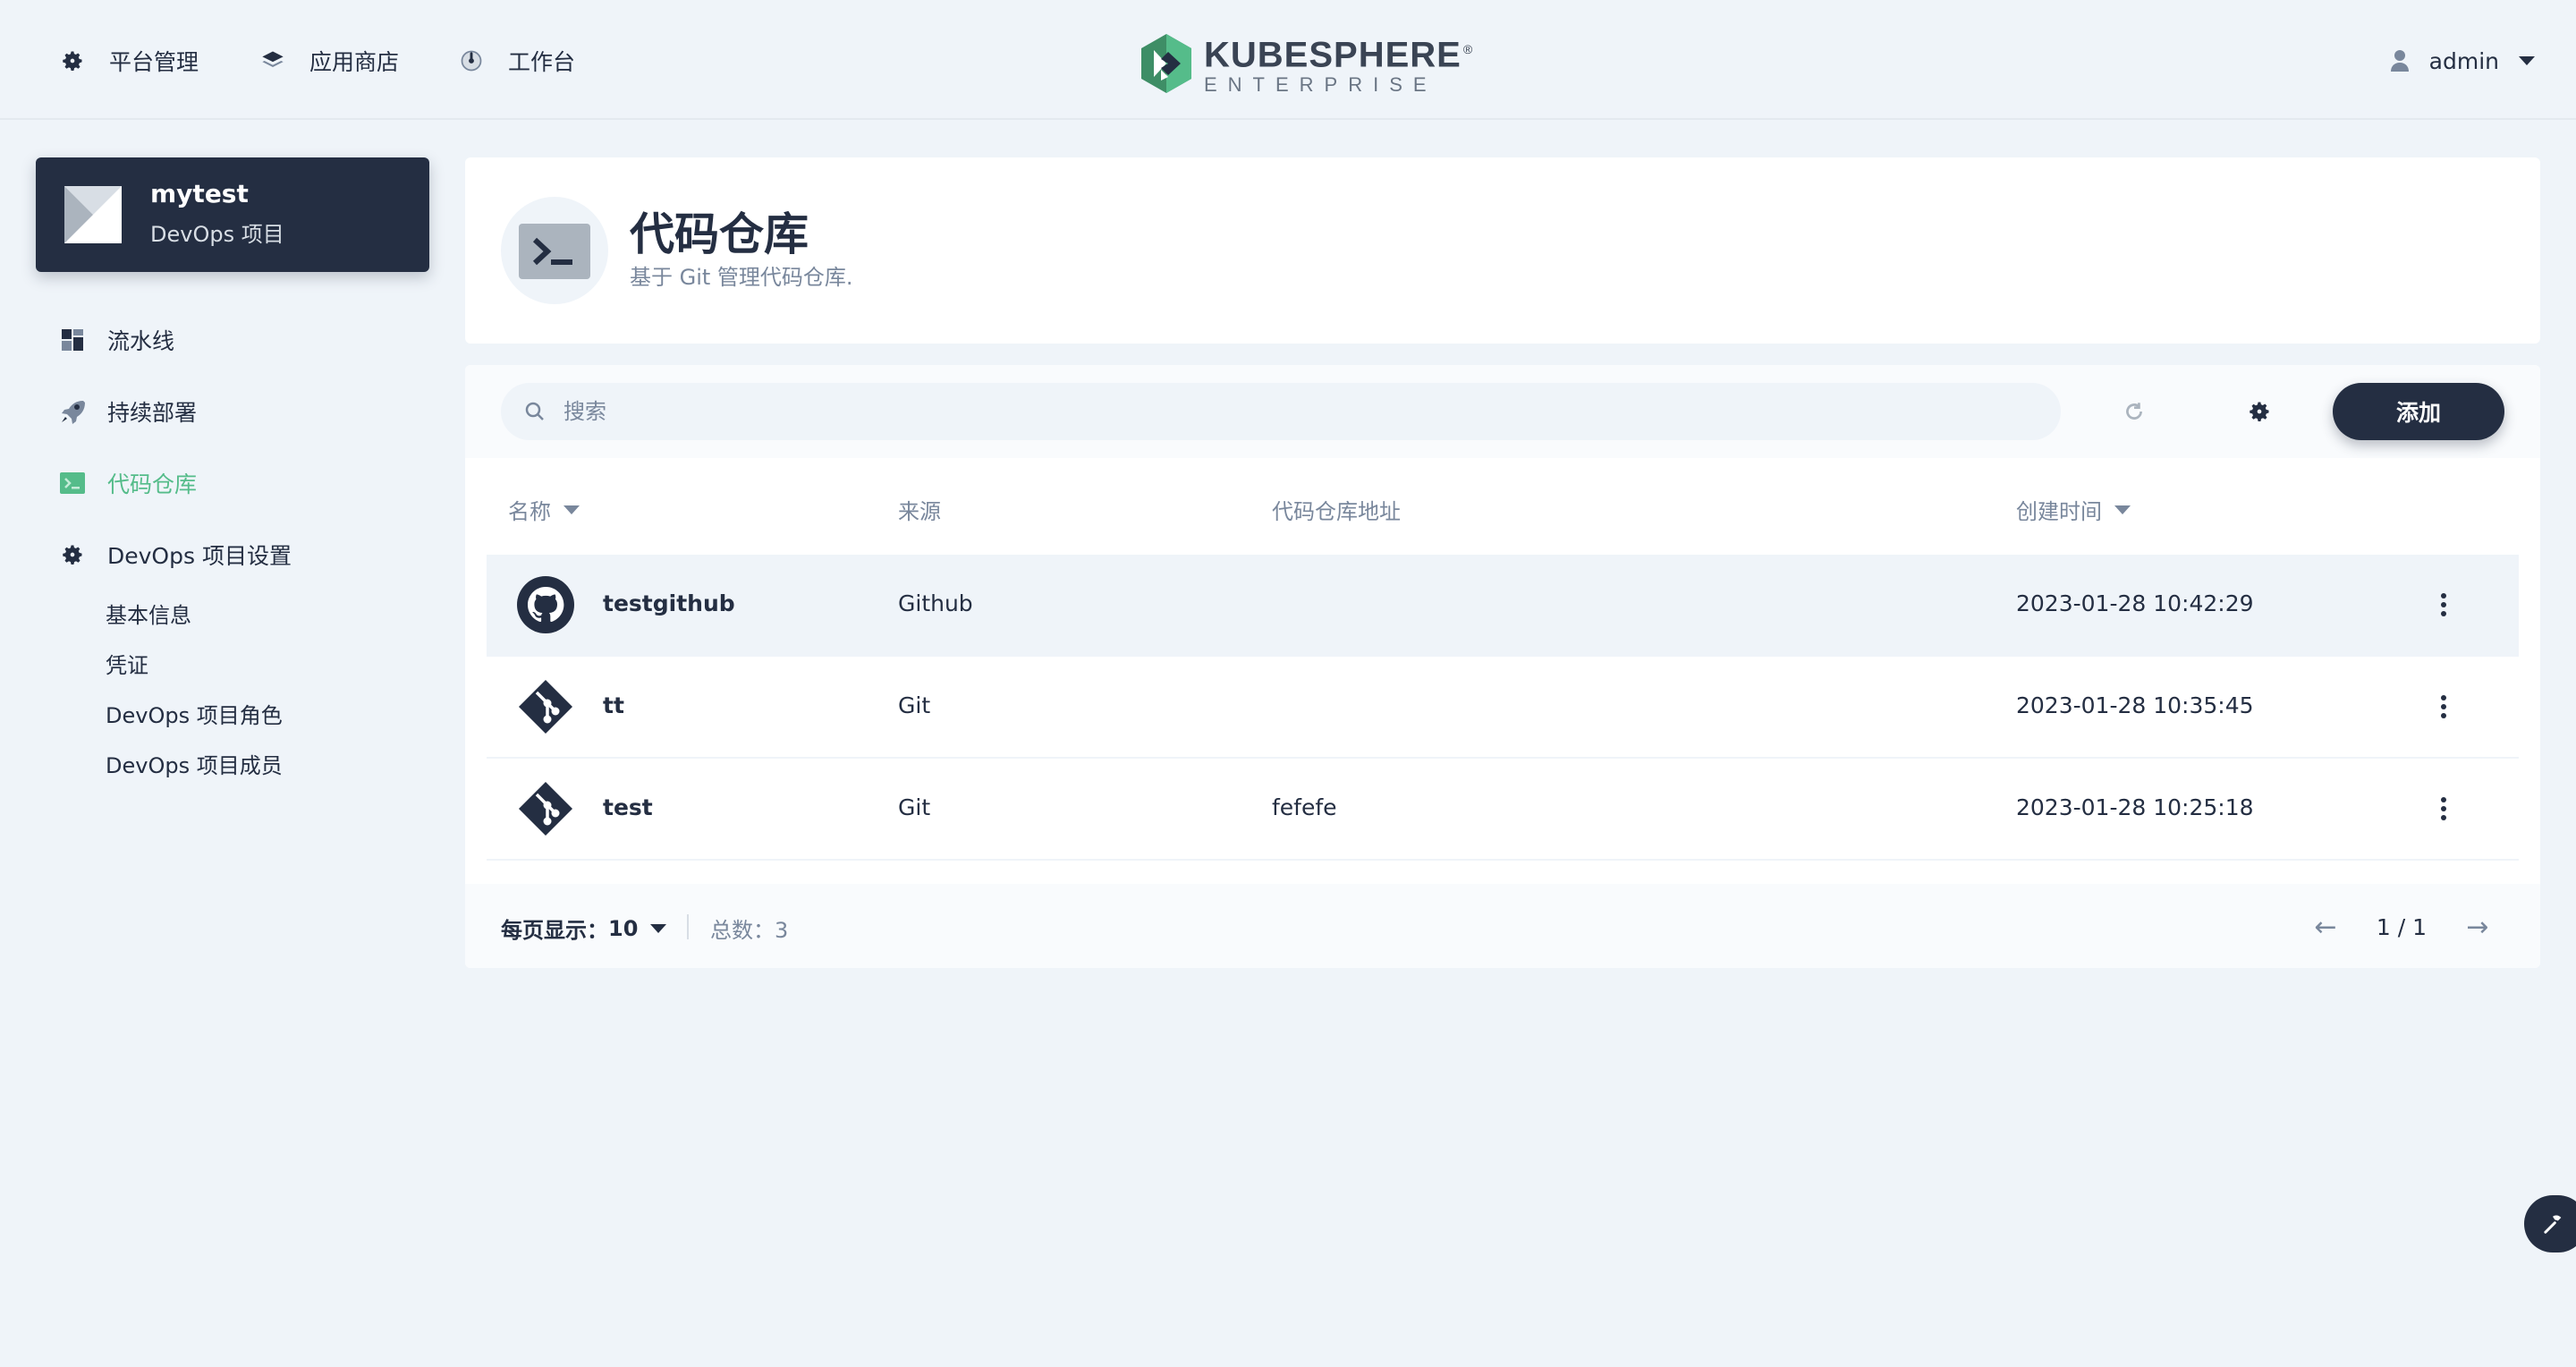 This screenshot has width=2576, height=1367. What do you see at coordinates (1304, 807) in the screenshot?
I see `repository-address: fefefe` at bounding box center [1304, 807].